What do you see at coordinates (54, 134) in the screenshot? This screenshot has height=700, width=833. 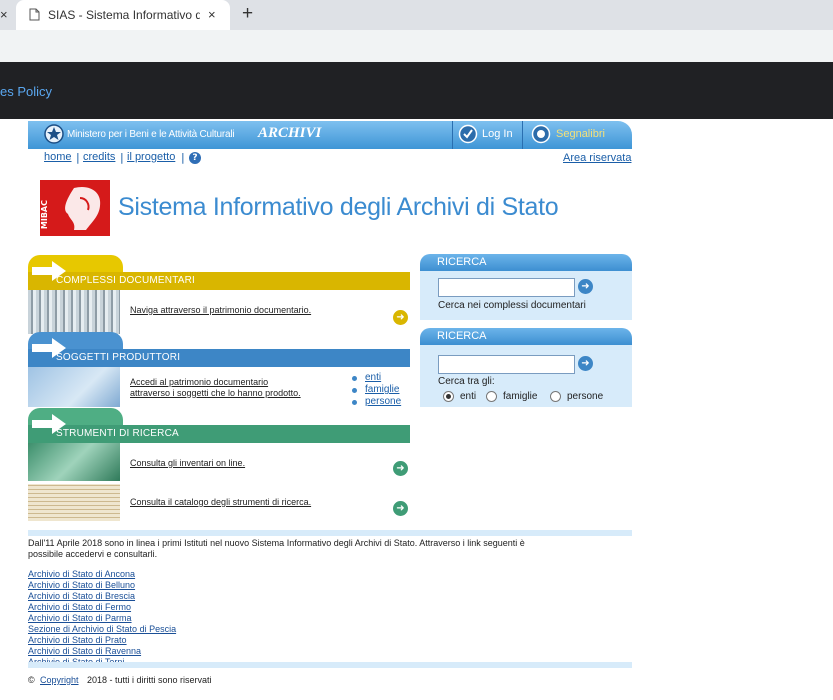 I see `emblem-icon` at bounding box center [54, 134].